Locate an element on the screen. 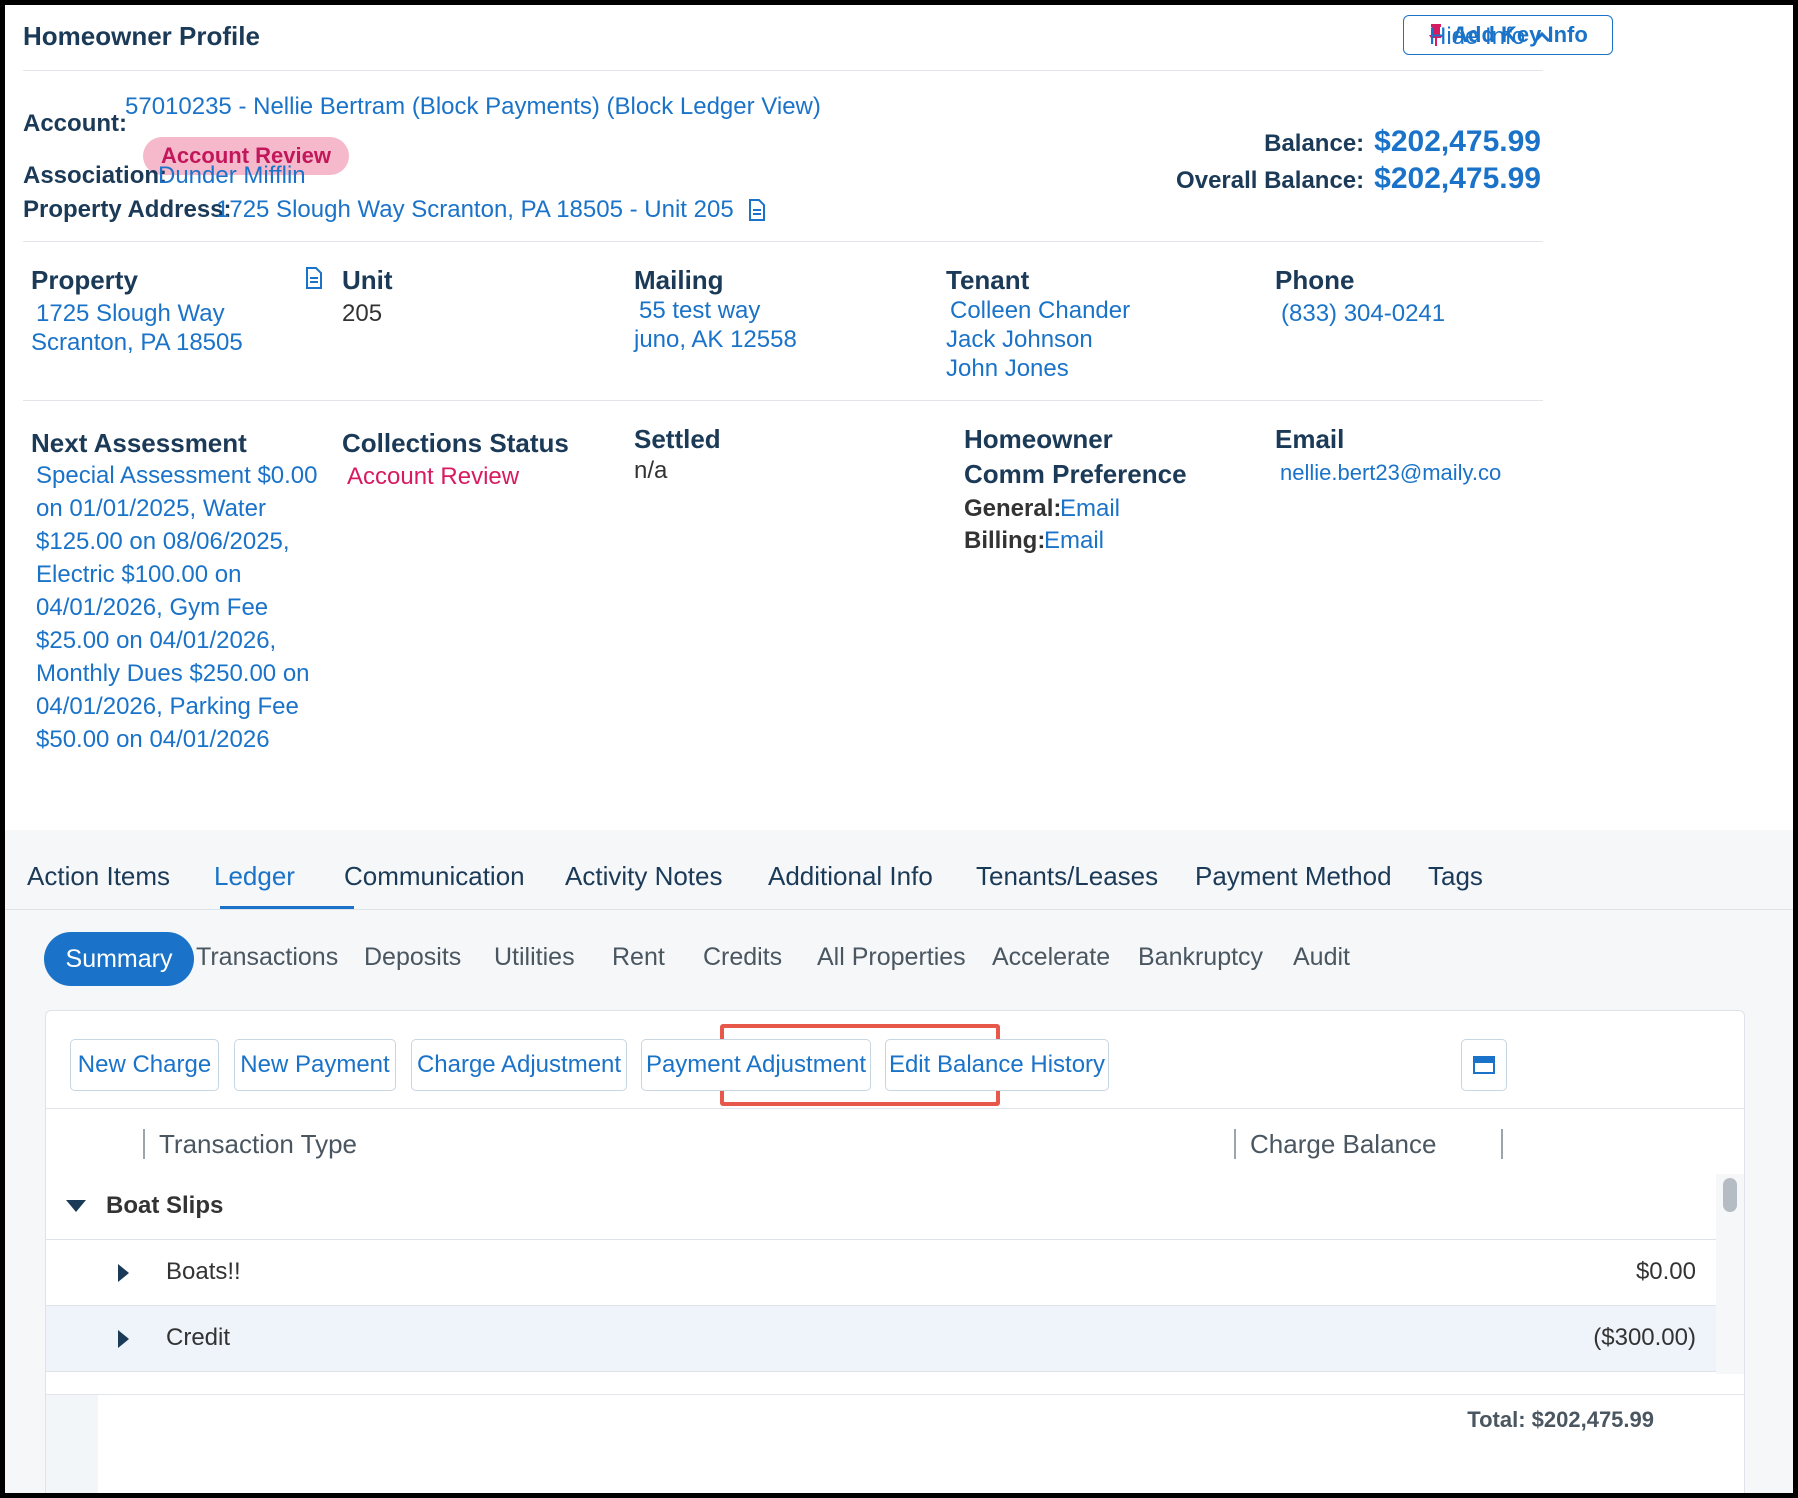  balance-row: Balance: $202,475.99 is located at coordinates (1402, 142).